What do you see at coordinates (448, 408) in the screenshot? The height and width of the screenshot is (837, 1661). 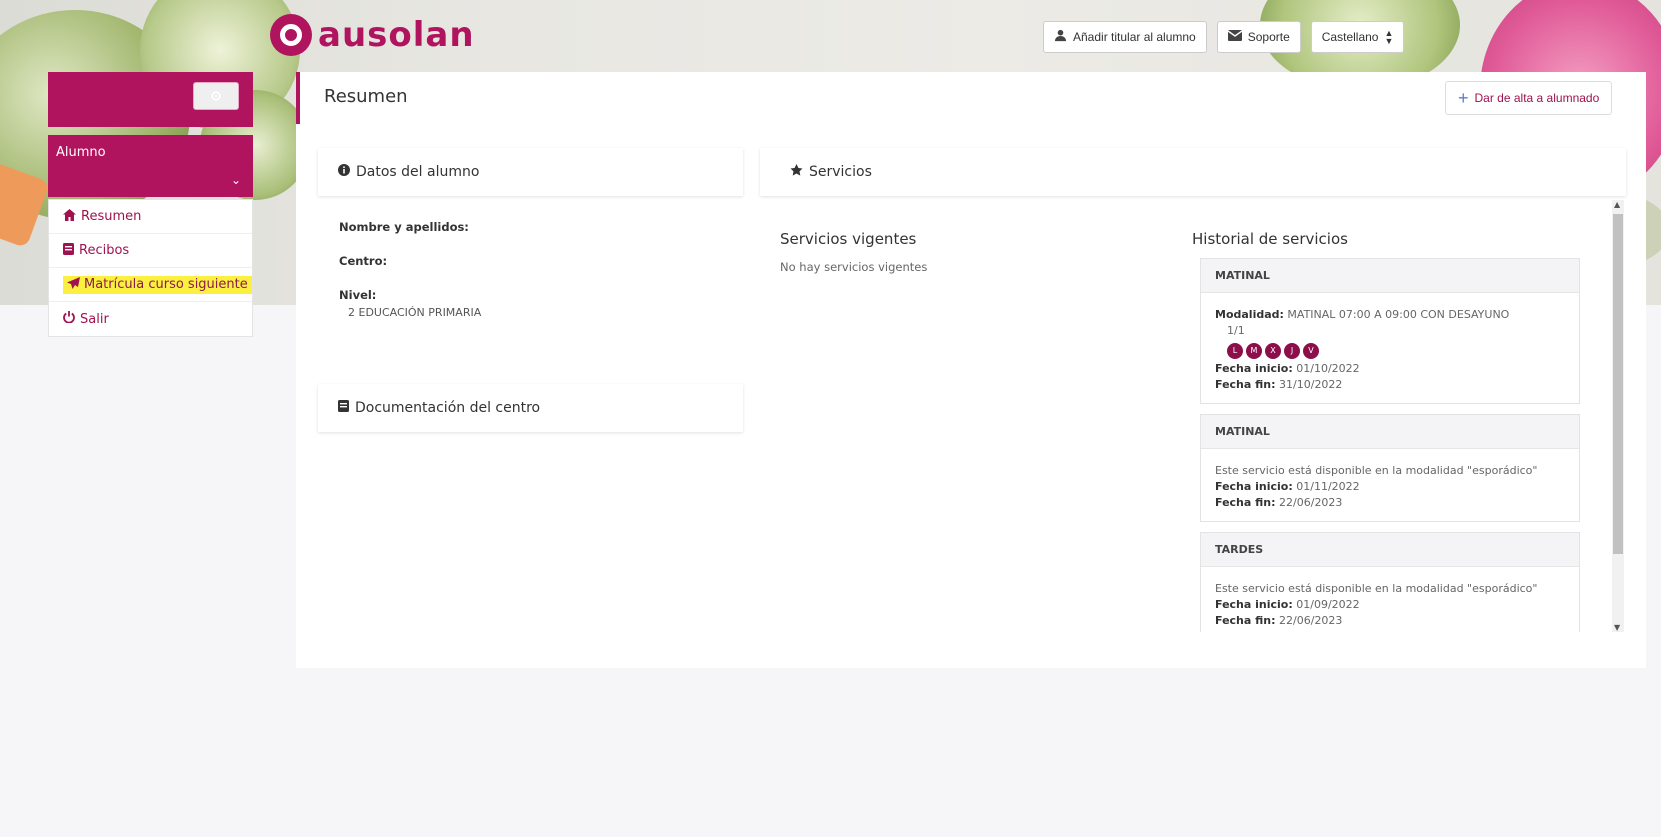 I see `card-title: Documentación del centro` at bounding box center [448, 408].